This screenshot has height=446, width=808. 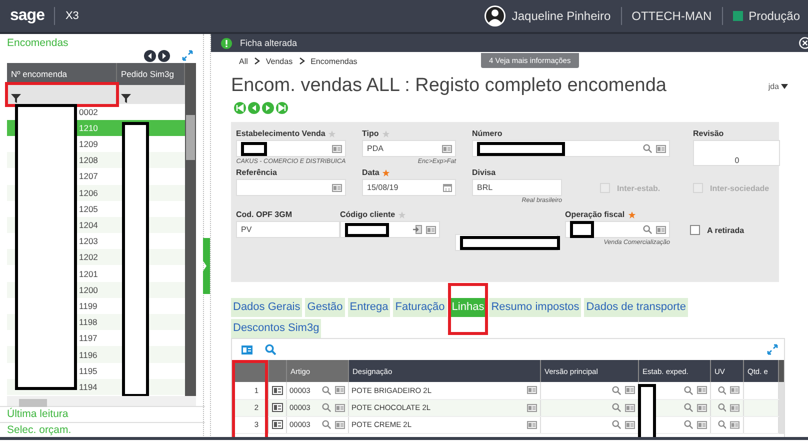 What do you see at coordinates (369, 307) in the screenshot?
I see `tab: Entrega` at bounding box center [369, 307].